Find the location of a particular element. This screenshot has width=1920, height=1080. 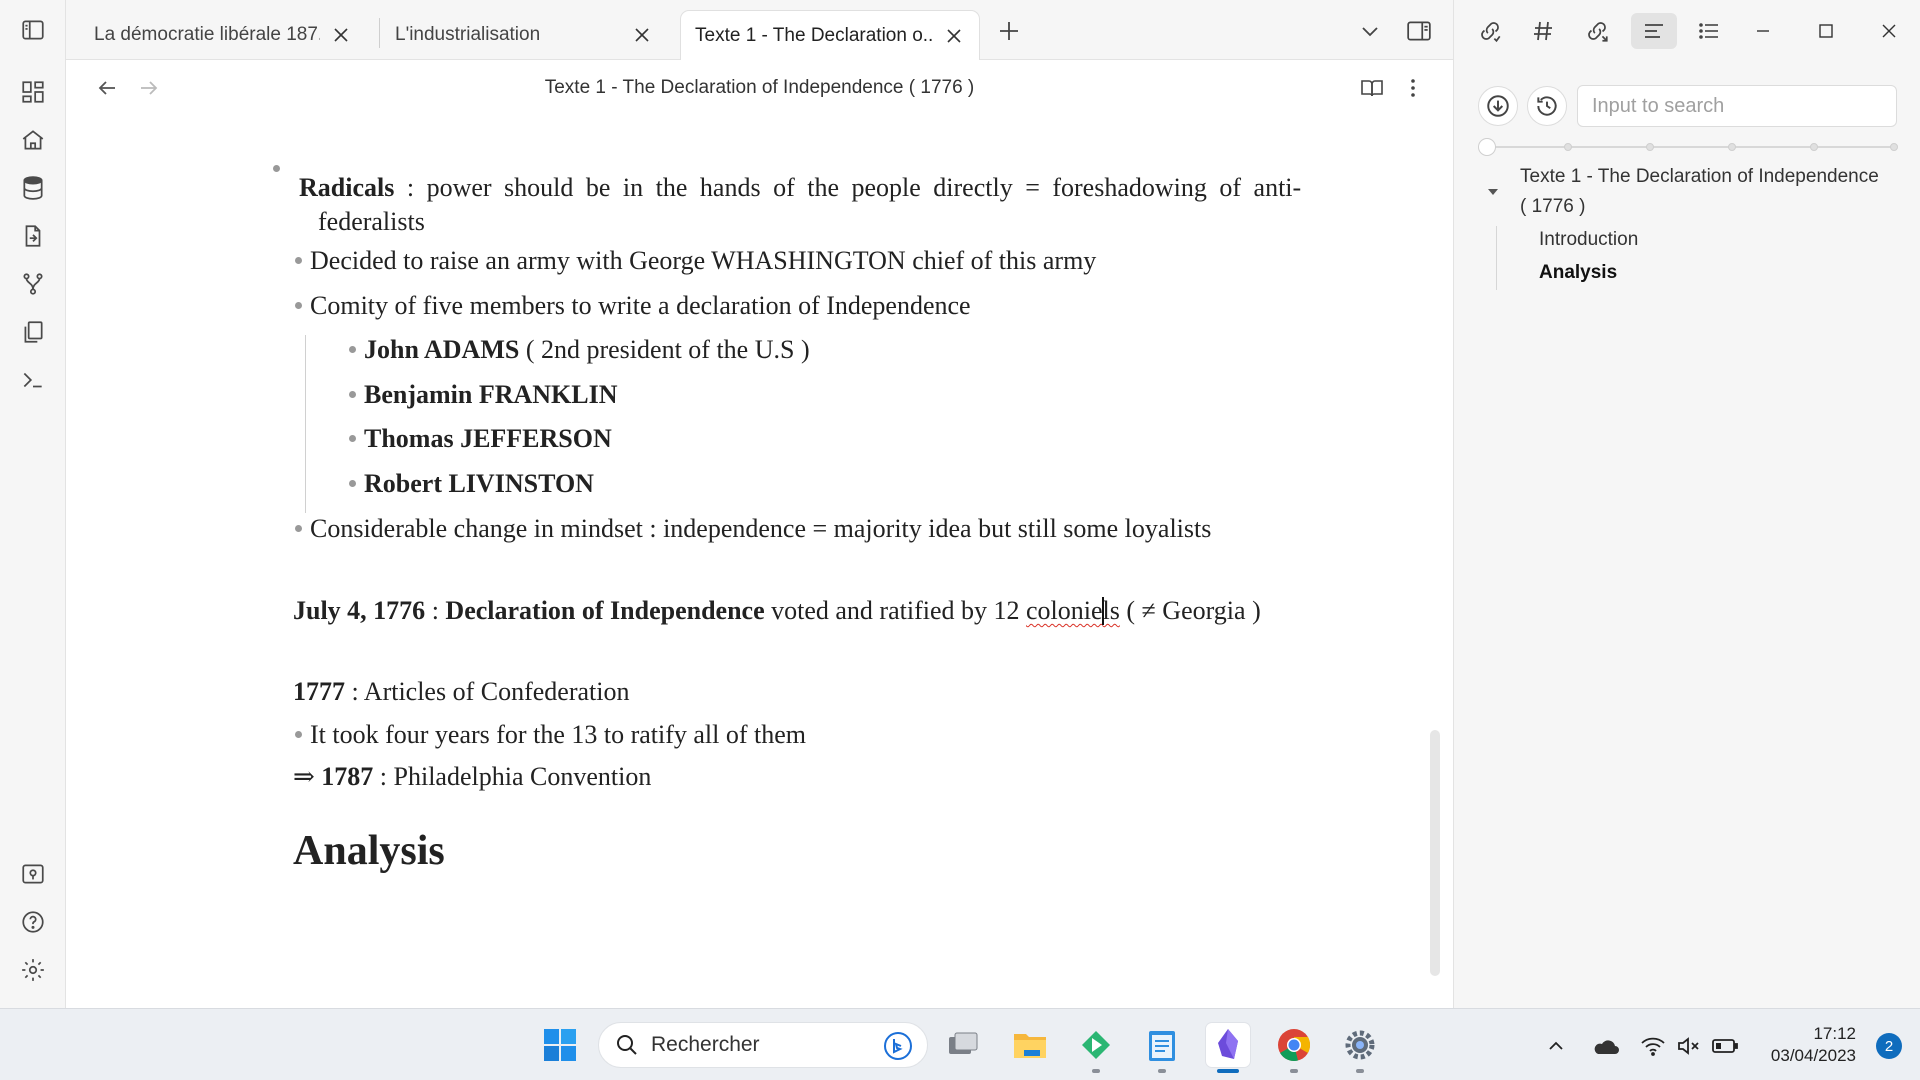

search-icon is located at coordinates (627, 1045).